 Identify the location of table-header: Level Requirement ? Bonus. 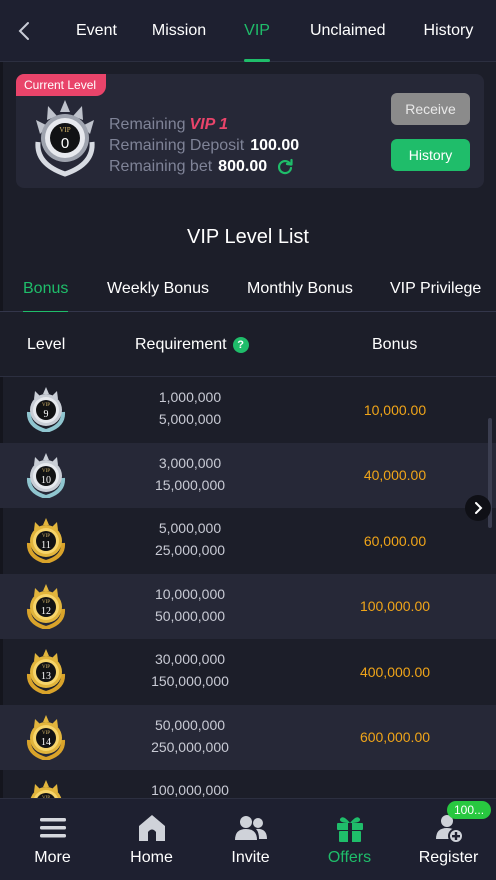
(248, 344).